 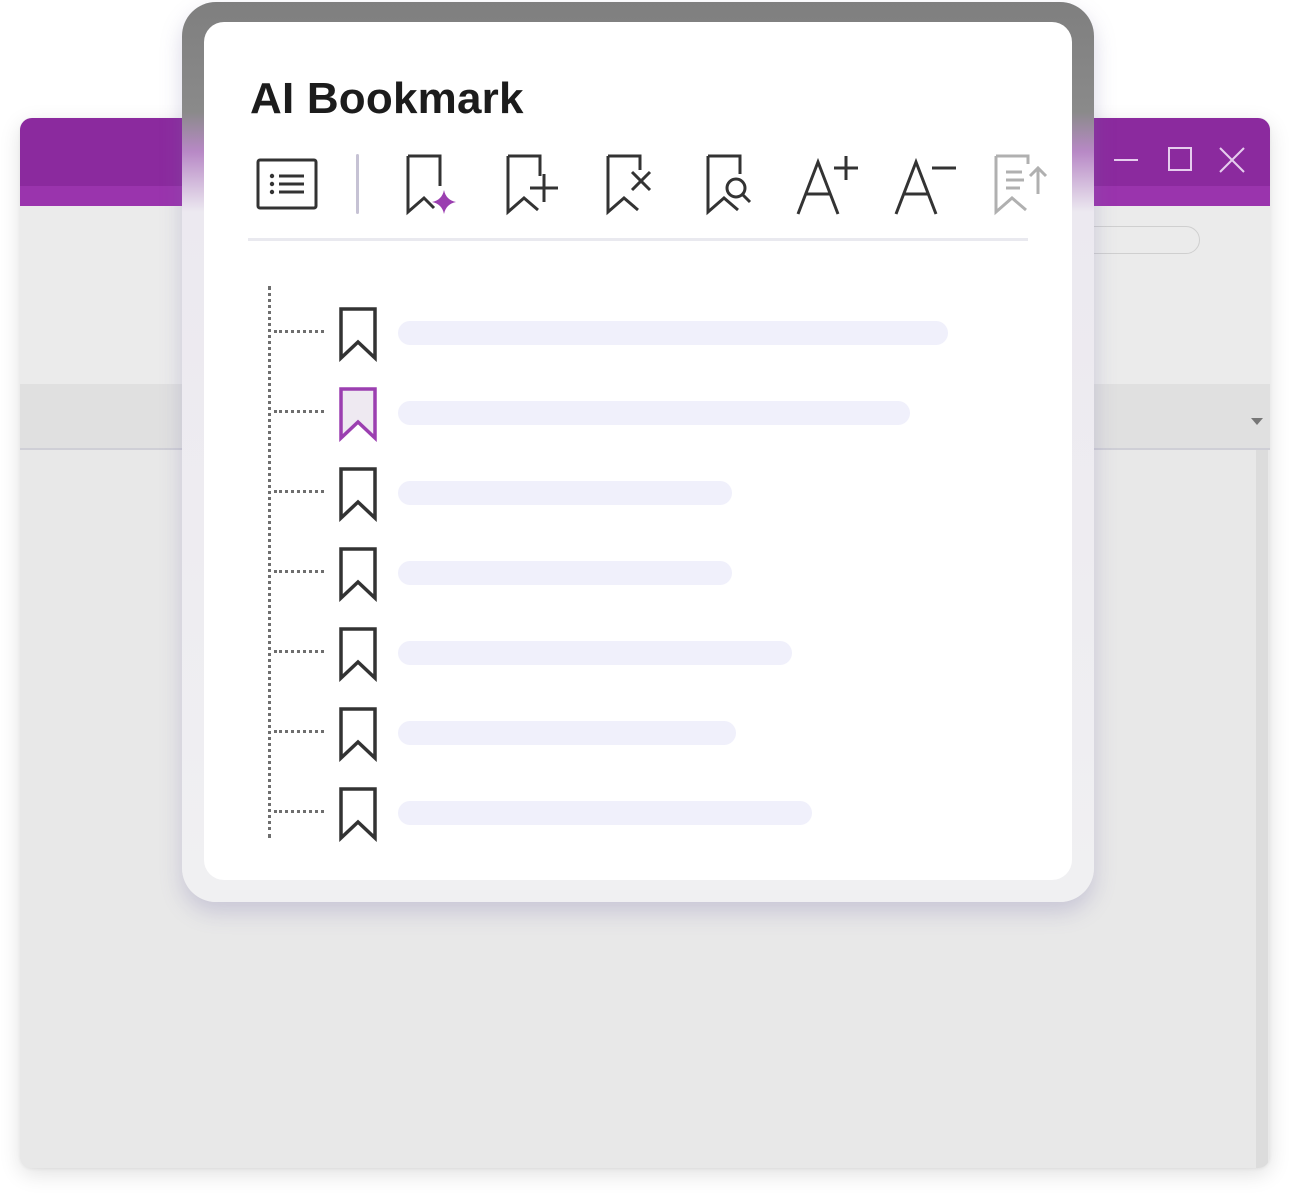 I want to click on maximize-icon, so click(x=1180, y=160).